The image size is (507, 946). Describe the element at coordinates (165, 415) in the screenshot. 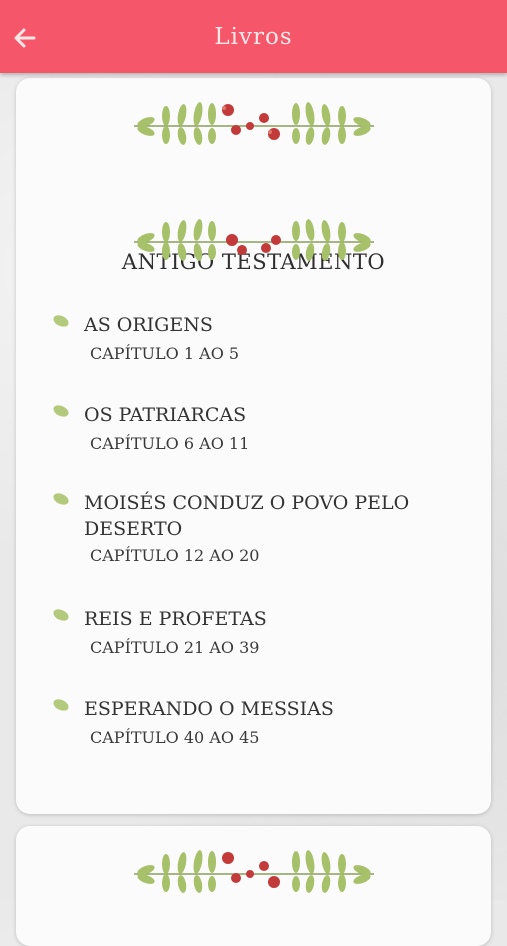

I see `list-item-title: OS PATRIARCAS` at that location.